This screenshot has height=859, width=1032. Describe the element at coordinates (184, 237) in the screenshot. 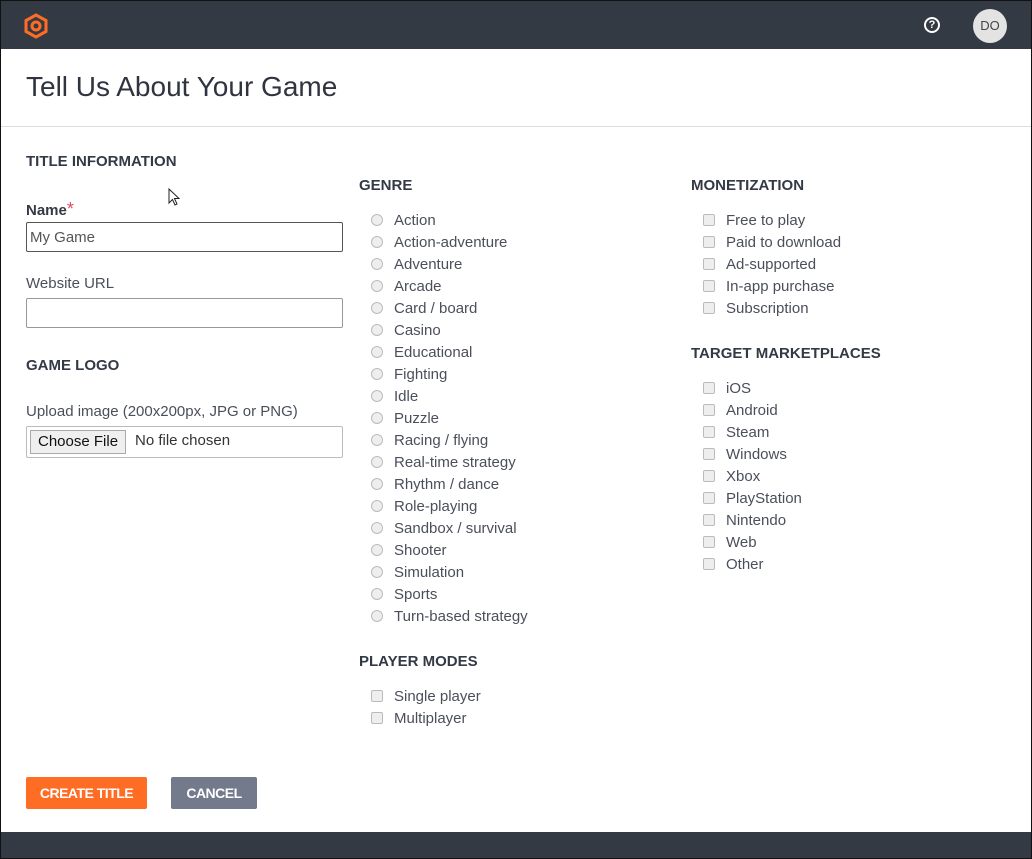

I see `name-input` at that location.